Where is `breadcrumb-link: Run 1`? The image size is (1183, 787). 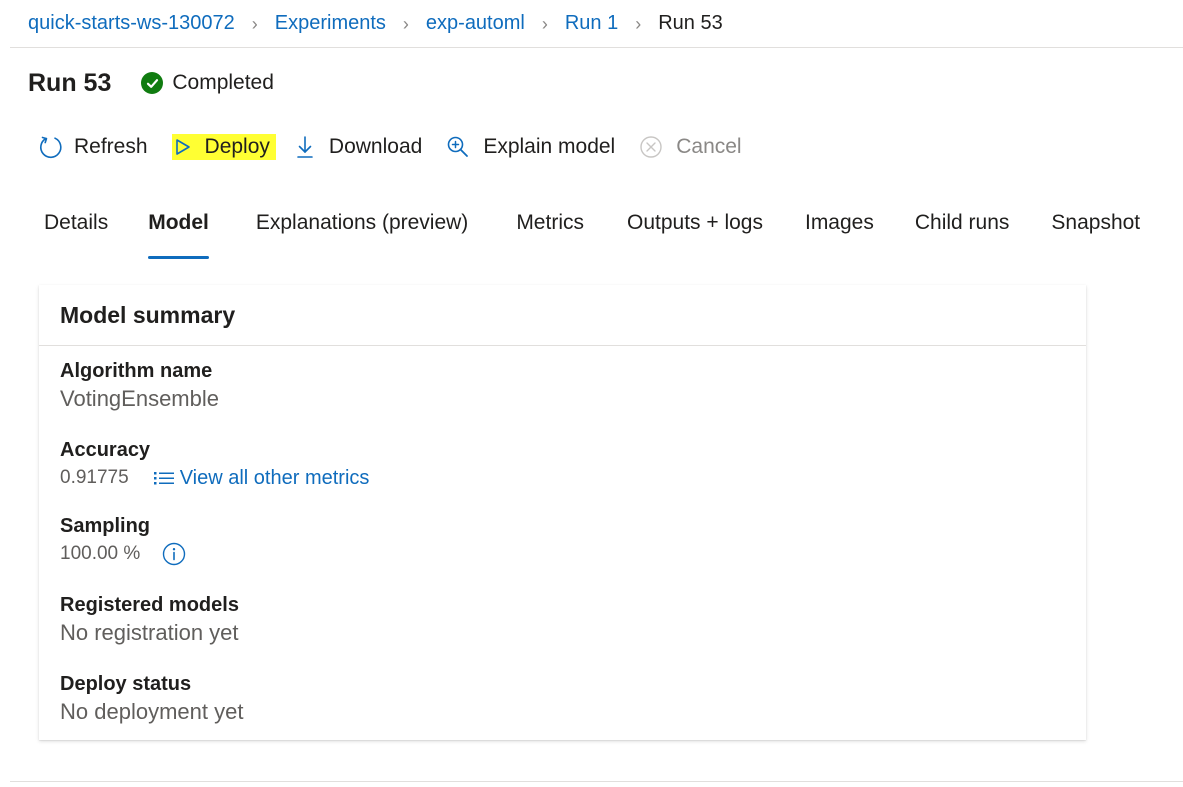
breadcrumb-link: Run 1 is located at coordinates (591, 23).